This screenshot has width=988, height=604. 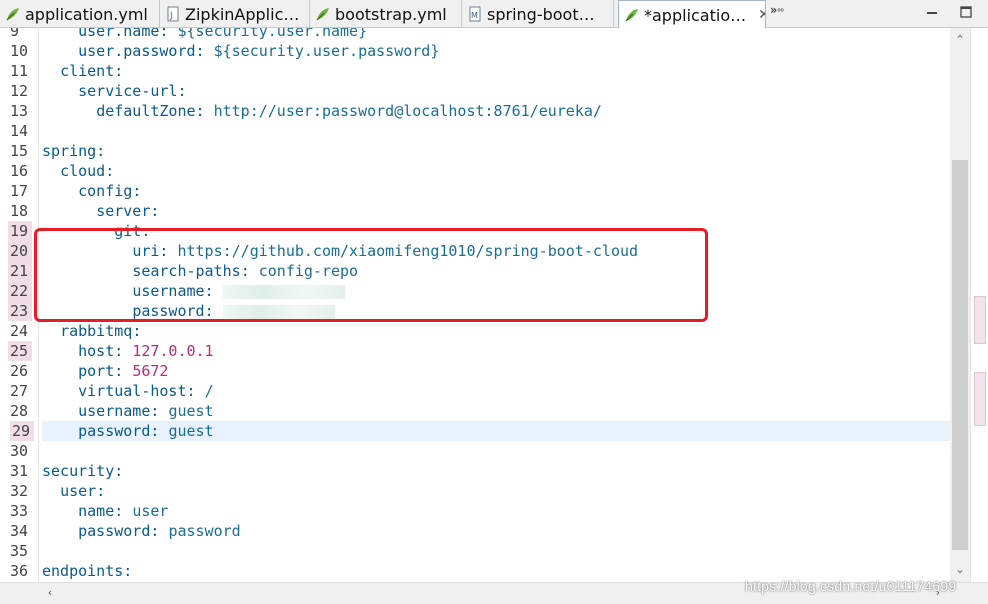 What do you see at coordinates (20, 311) in the screenshot?
I see `line-number: 23` at bounding box center [20, 311].